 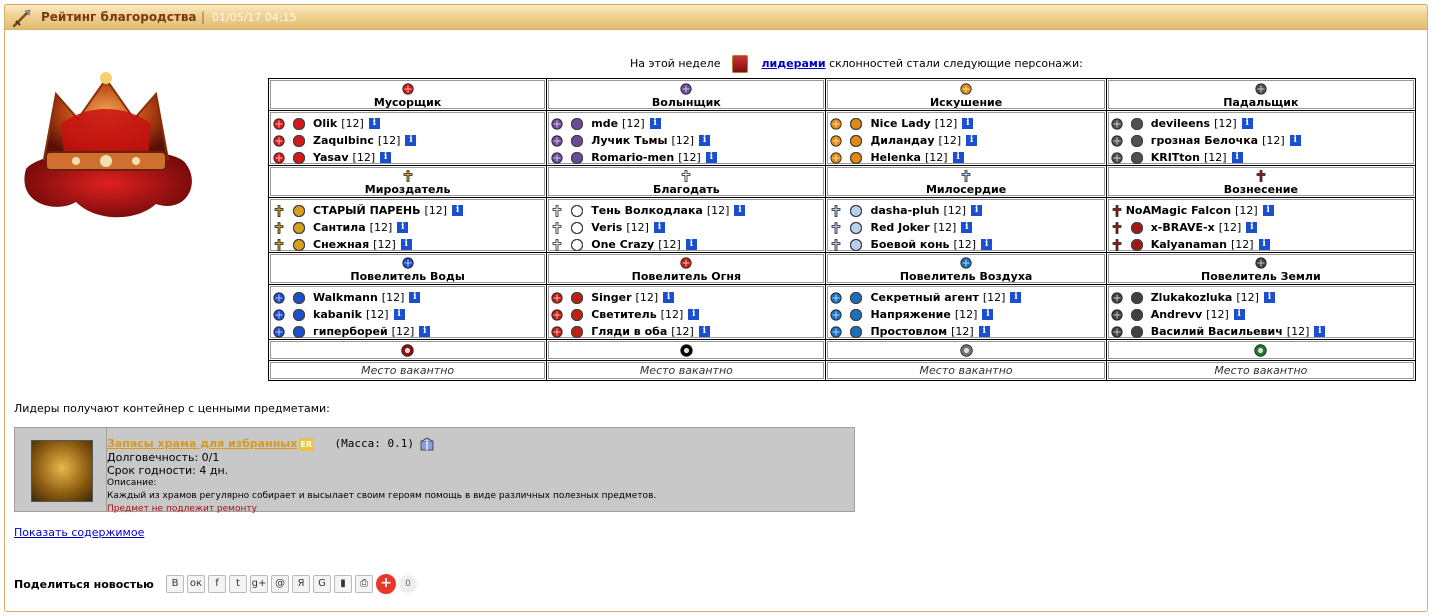 I want to click on player-nick: Zlukakozluka, so click(x=1192, y=297).